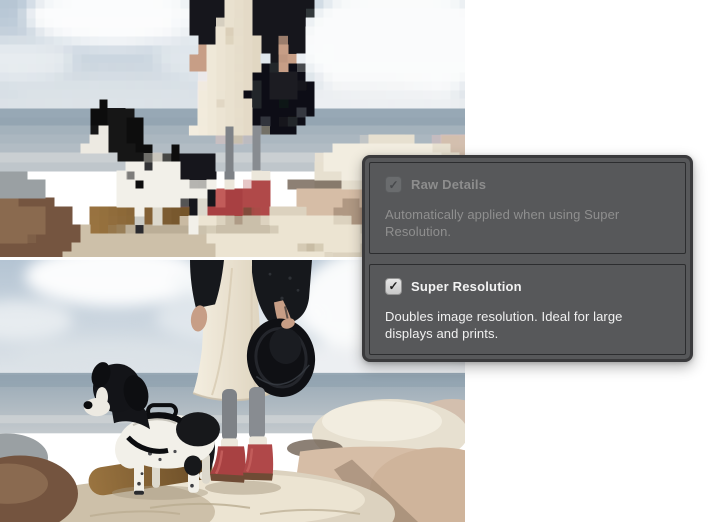  Describe the element at coordinates (449, 184) in the screenshot. I see `raw-details-label: Raw Details` at that location.